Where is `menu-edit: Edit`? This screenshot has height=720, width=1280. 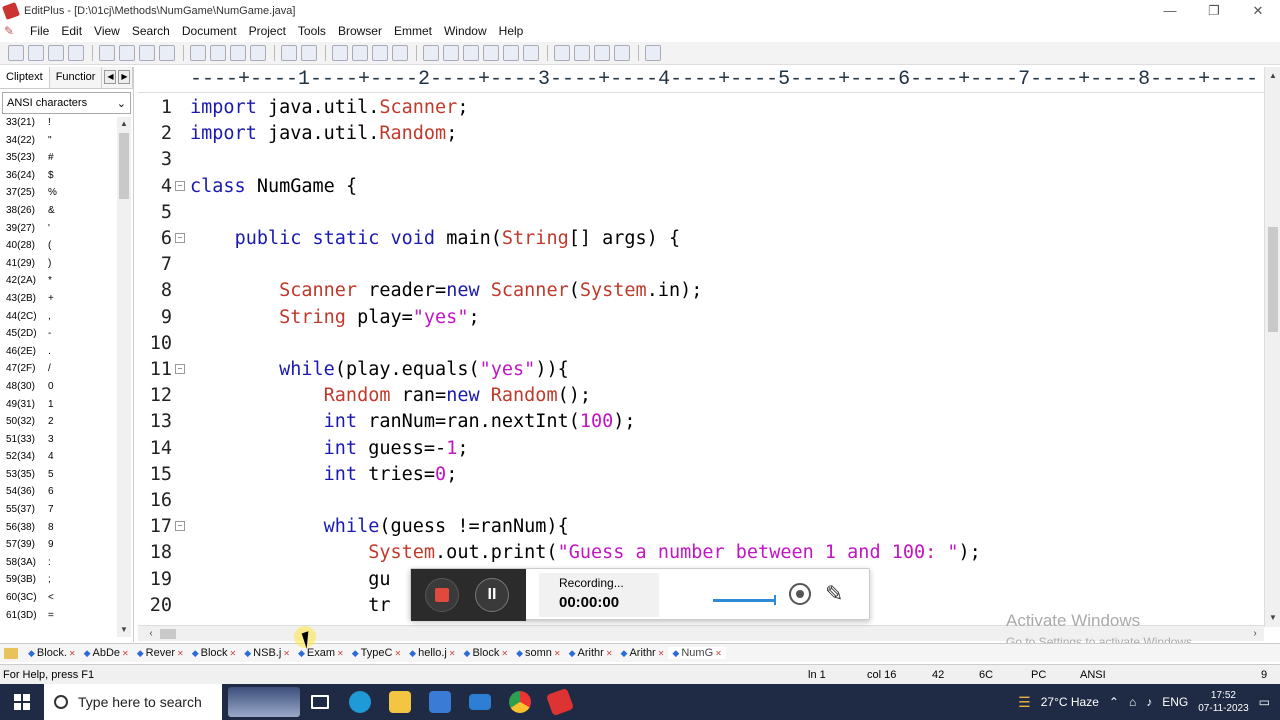
menu-edit: Edit is located at coordinates (71, 31).